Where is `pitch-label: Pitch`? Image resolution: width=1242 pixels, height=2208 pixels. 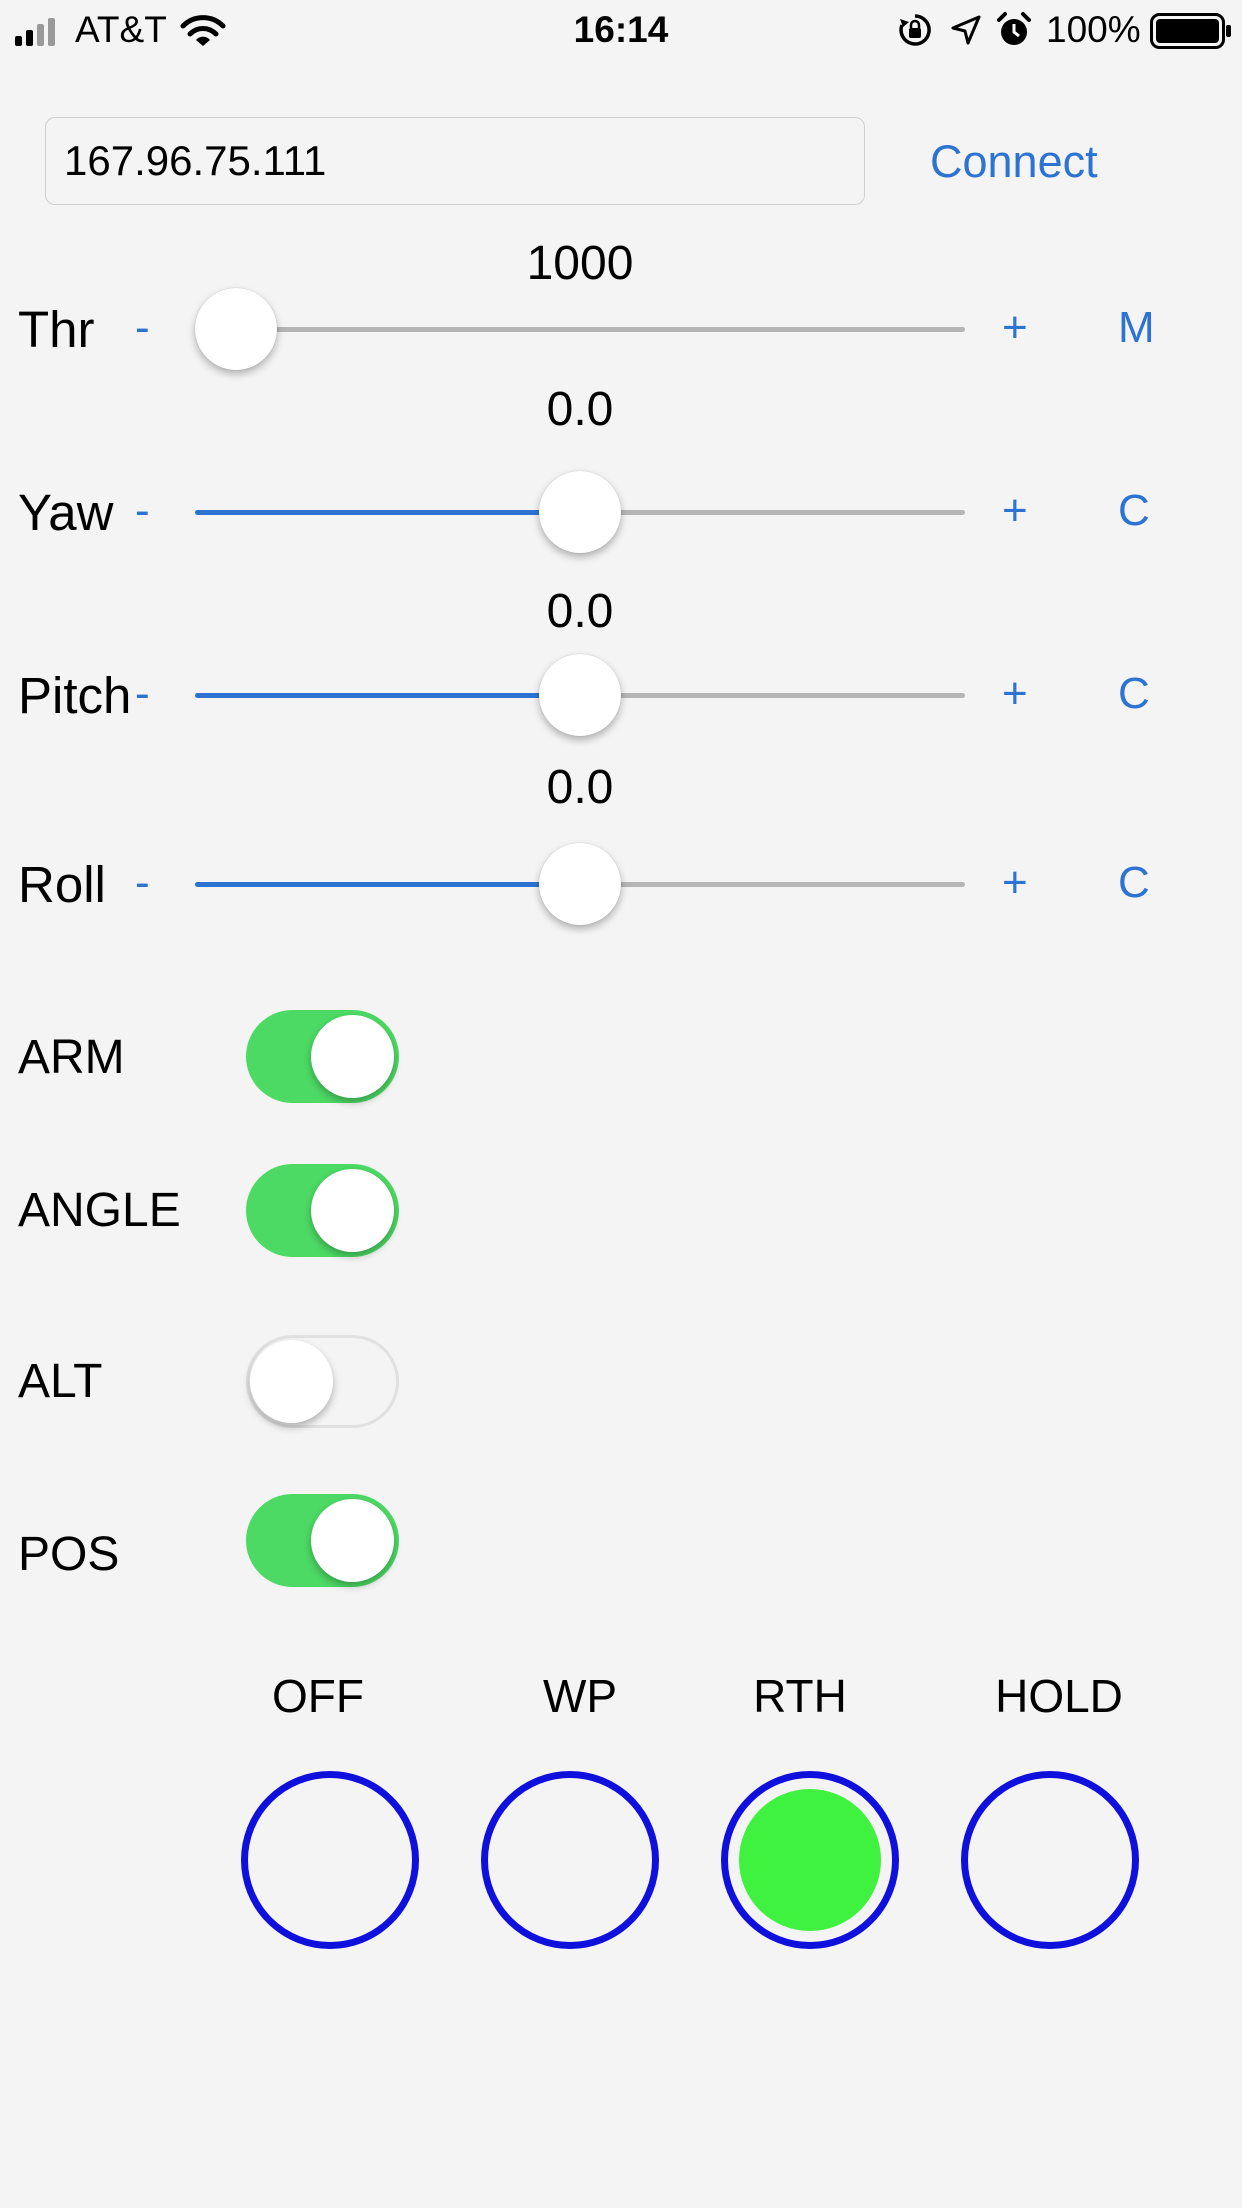 pitch-label: Pitch is located at coordinates (75, 695).